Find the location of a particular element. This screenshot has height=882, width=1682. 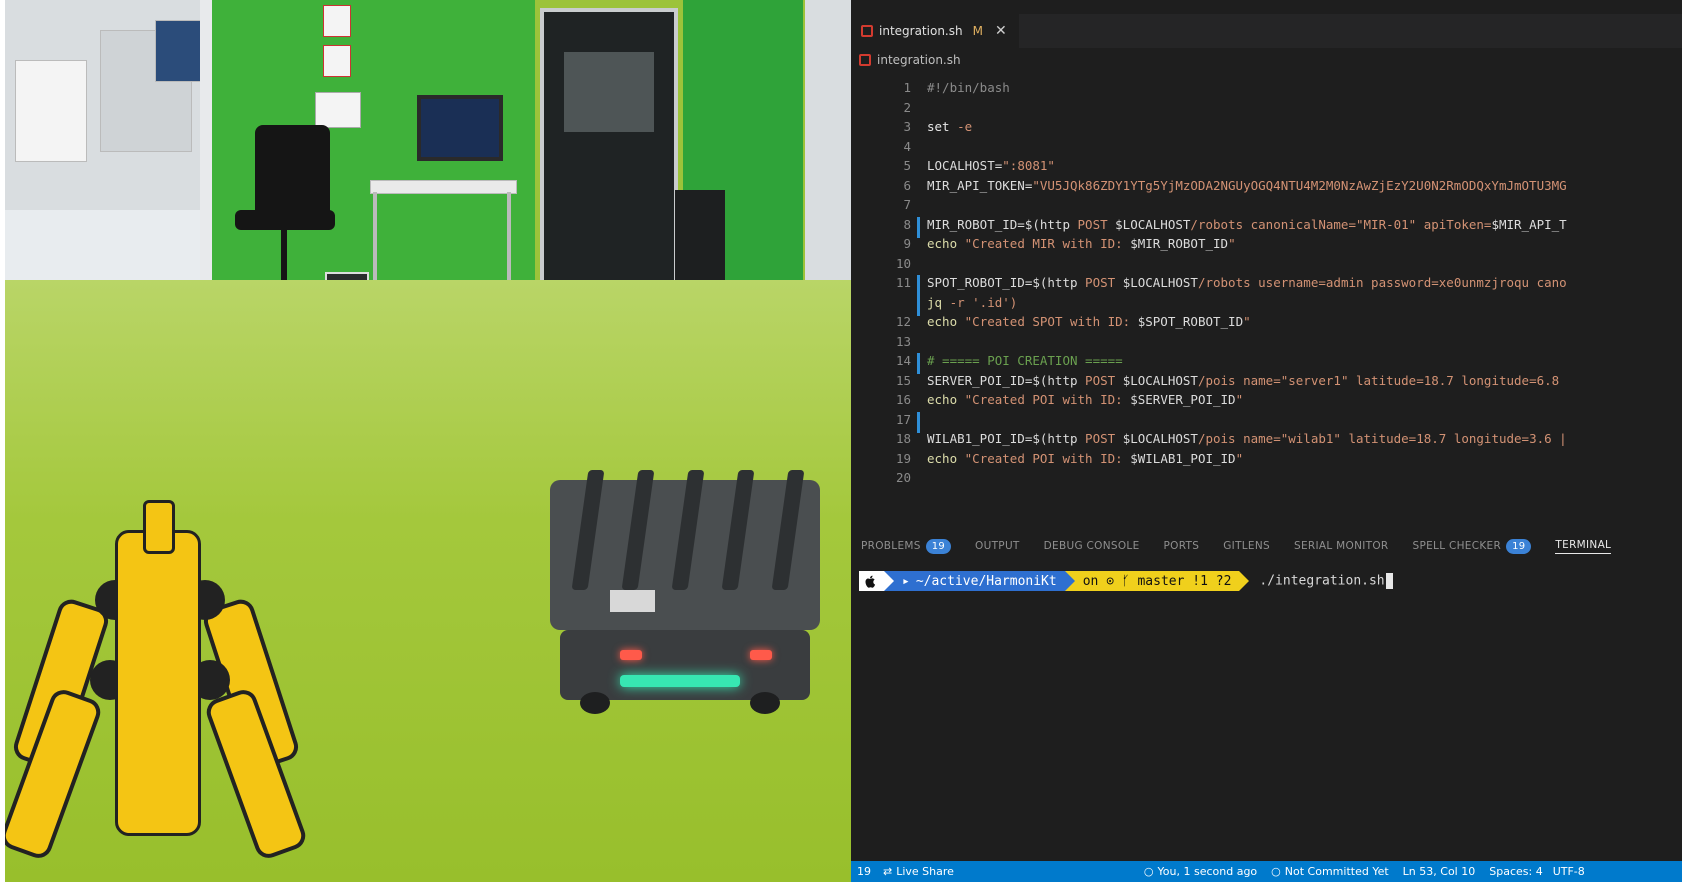

tab-terminal: TERMINAL is located at coordinates (1583, 546).